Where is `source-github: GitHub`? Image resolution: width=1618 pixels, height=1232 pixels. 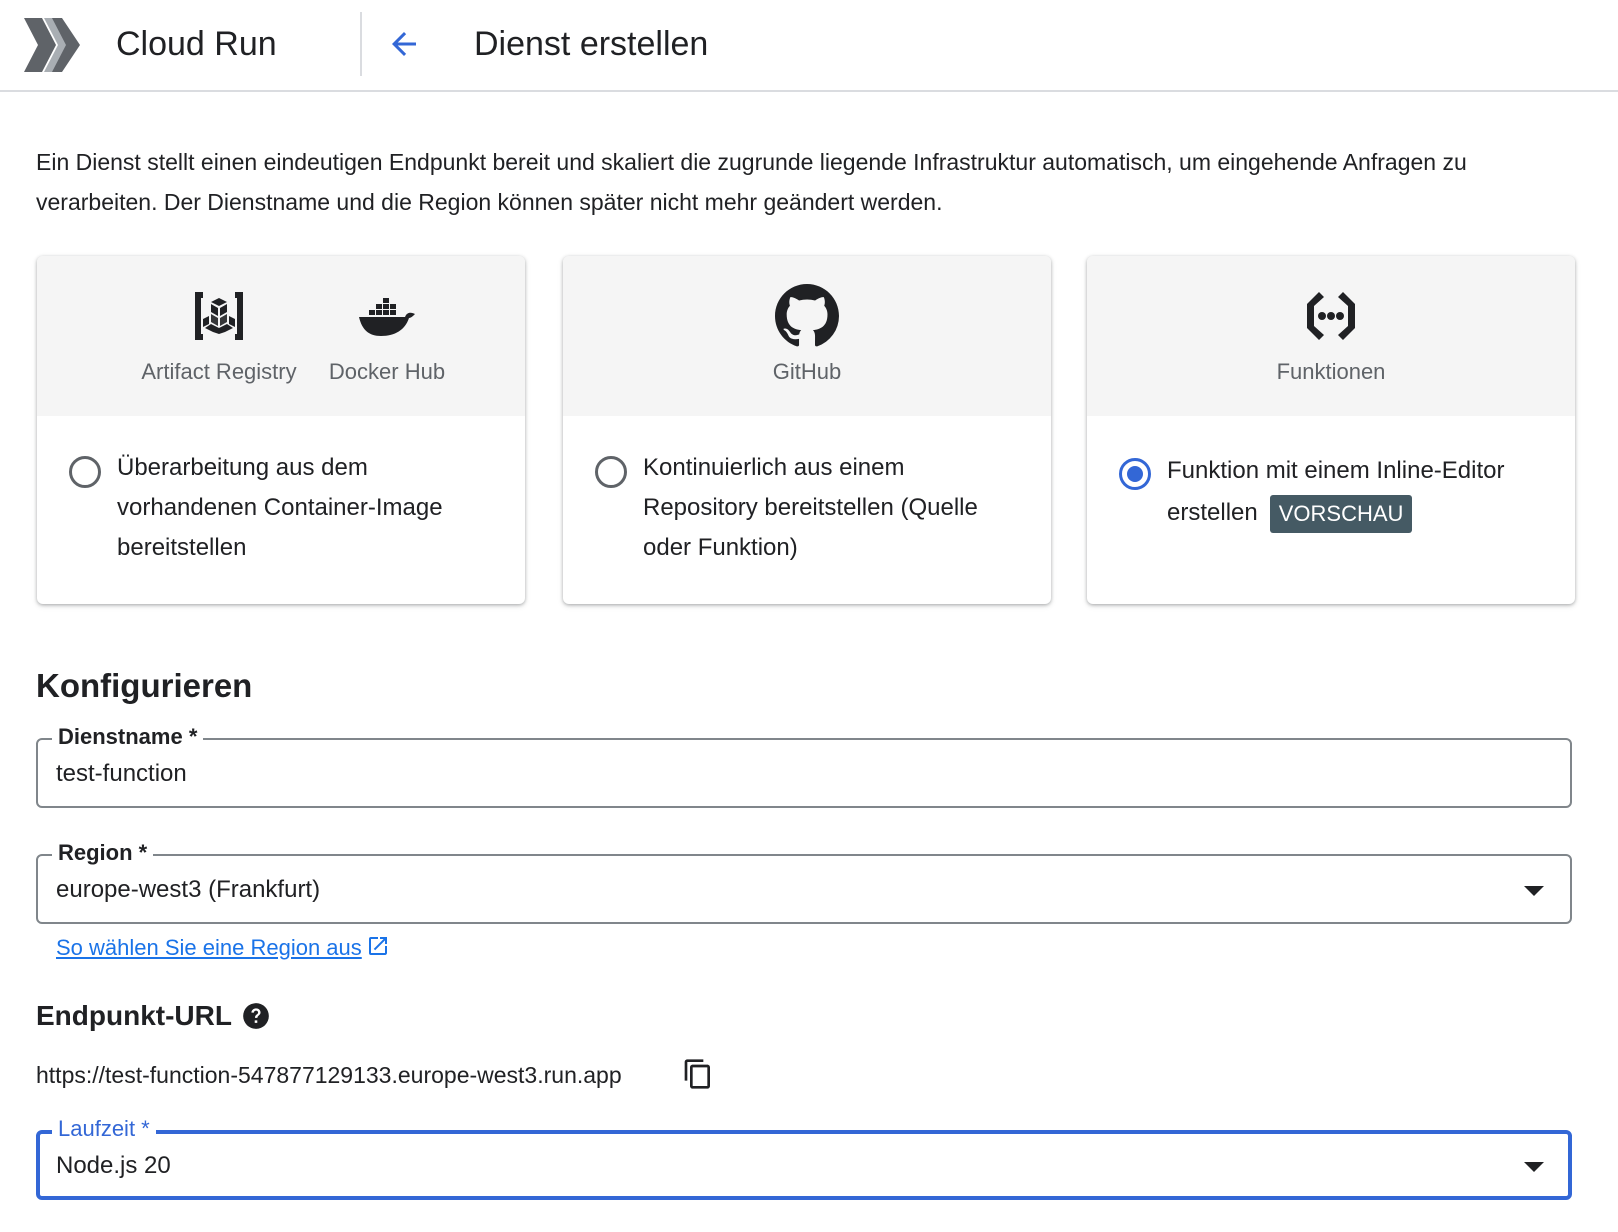 source-github: GitHub is located at coordinates (807, 336).